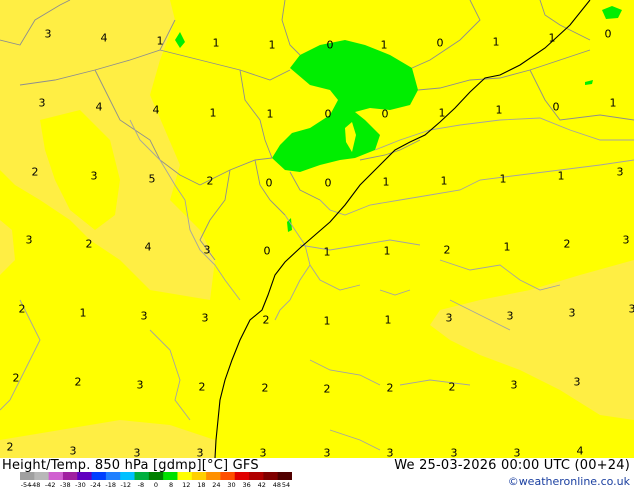 This screenshot has height=490, width=634. Describe the element at coordinates (130, 465) in the screenshot. I see `map-title: Height/Temp. 850 hPa [gdmp][°C] GFS` at that location.